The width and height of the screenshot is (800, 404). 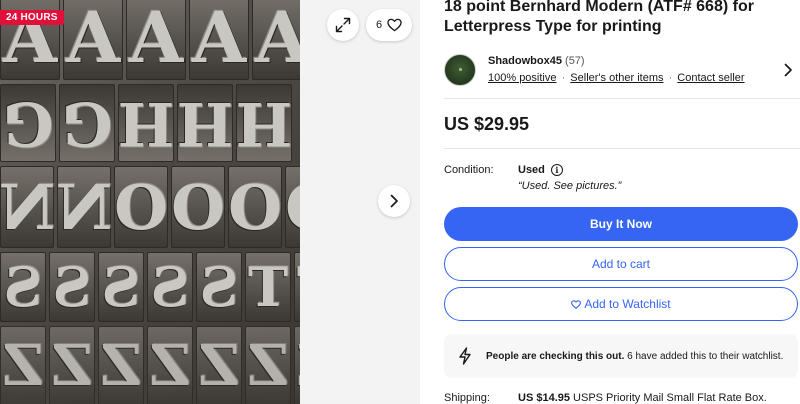 What do you see at coordinates (627, 304) in the screenshot?
I see `add-to-watchlist-label: Add to Watchlist` at bounding box center [627, 304].